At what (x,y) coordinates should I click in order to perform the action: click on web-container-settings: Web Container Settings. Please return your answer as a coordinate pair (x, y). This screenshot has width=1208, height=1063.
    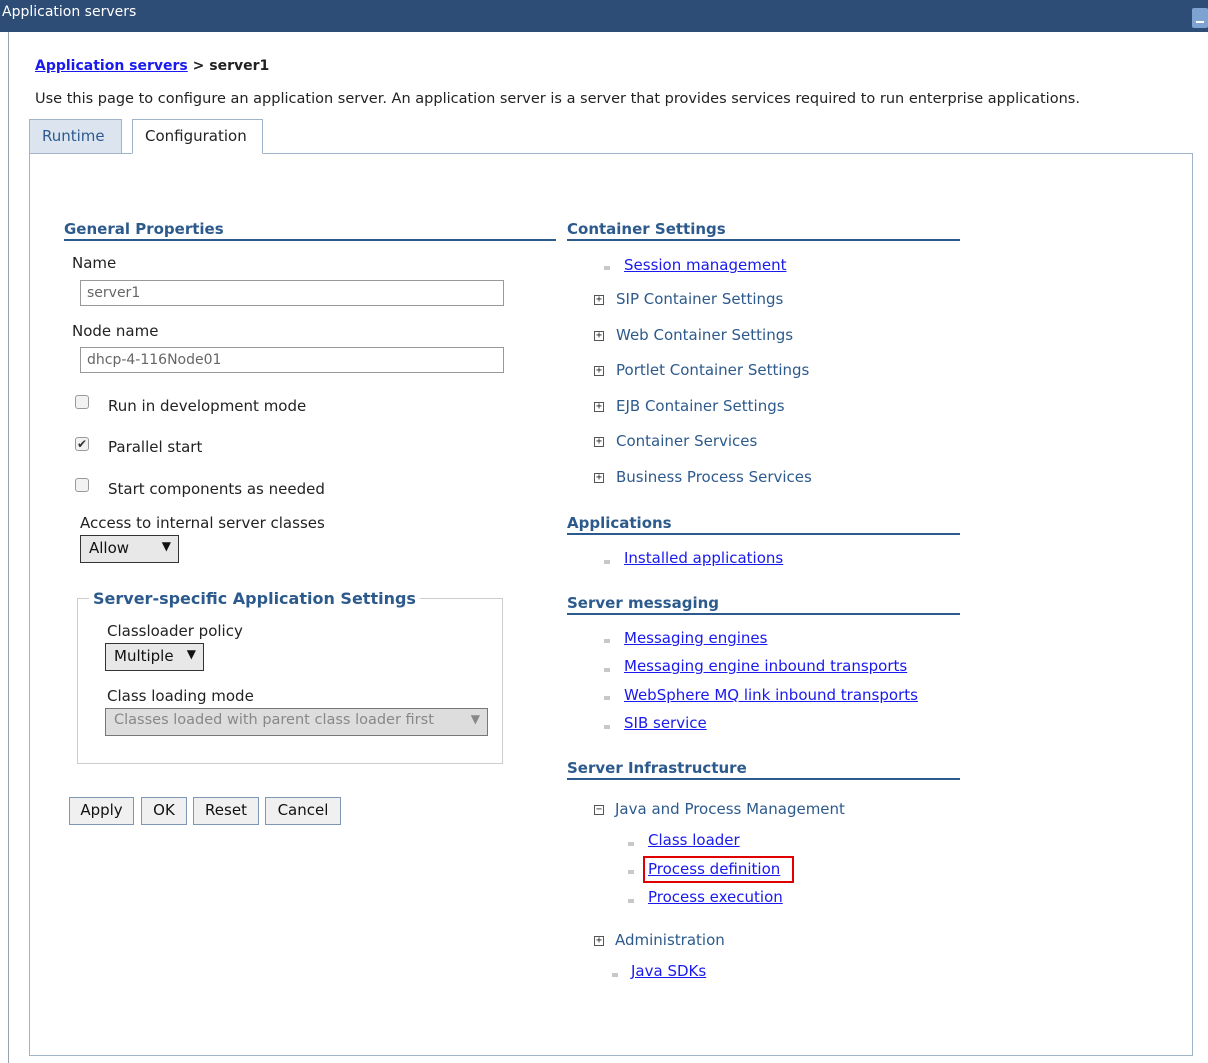
    Looking at the image, I should click on (704, 335).